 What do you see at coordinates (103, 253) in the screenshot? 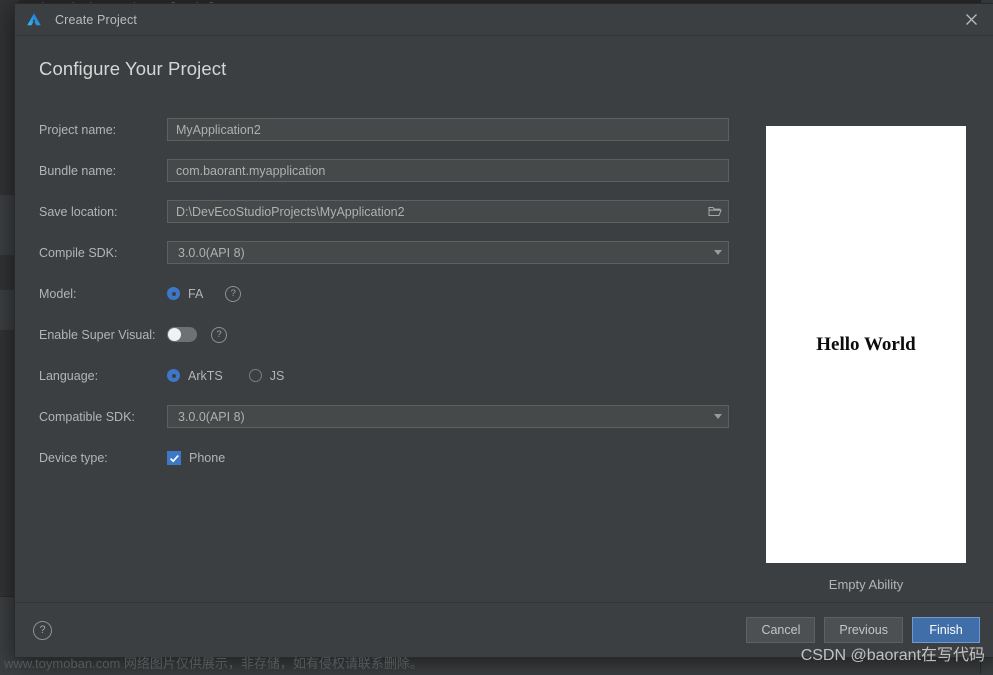
I see `compile-sdk-label: Compile SDK:` at bounding box center [103, 253].